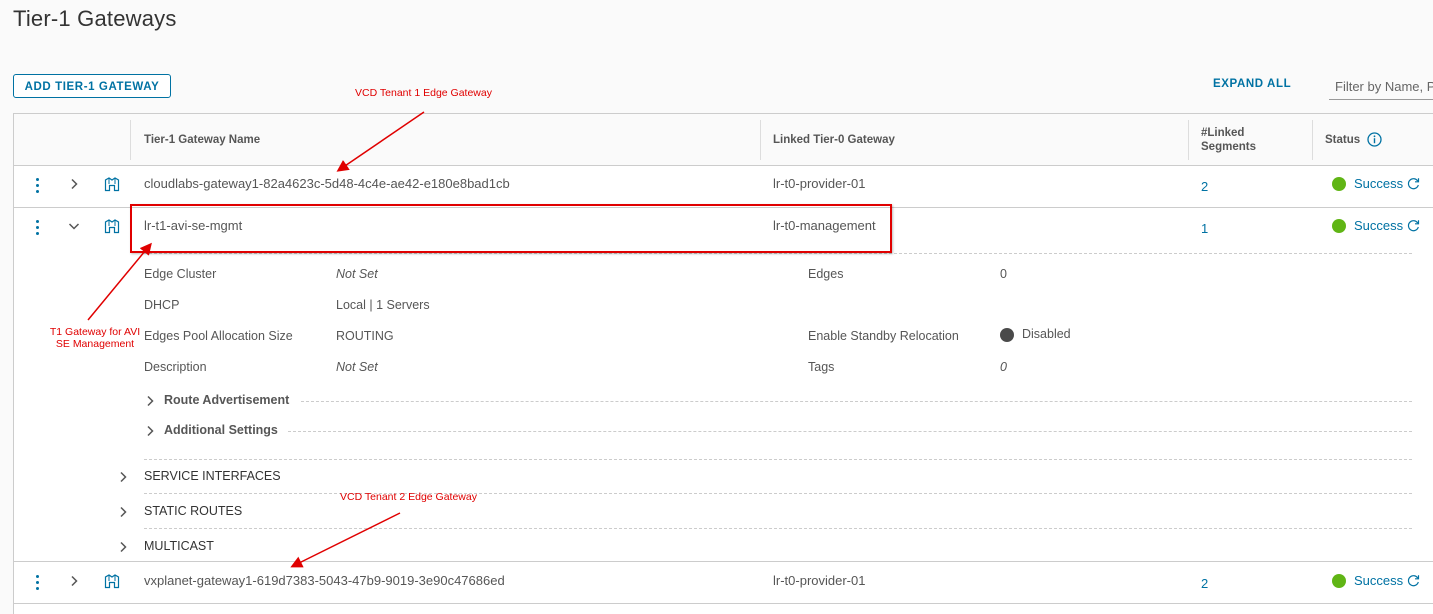  Describe the element at coordinates (119, 281) in the screenshot. I see `arrow-t1-gateway` at that location.